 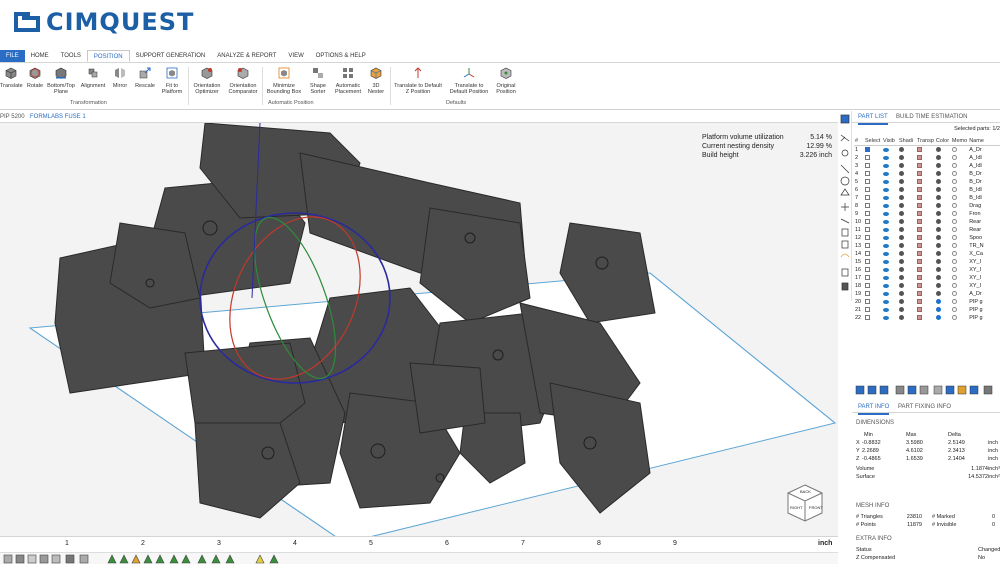 I want to click on table-row: 19 A_Dr, so click(x=927, y=294).